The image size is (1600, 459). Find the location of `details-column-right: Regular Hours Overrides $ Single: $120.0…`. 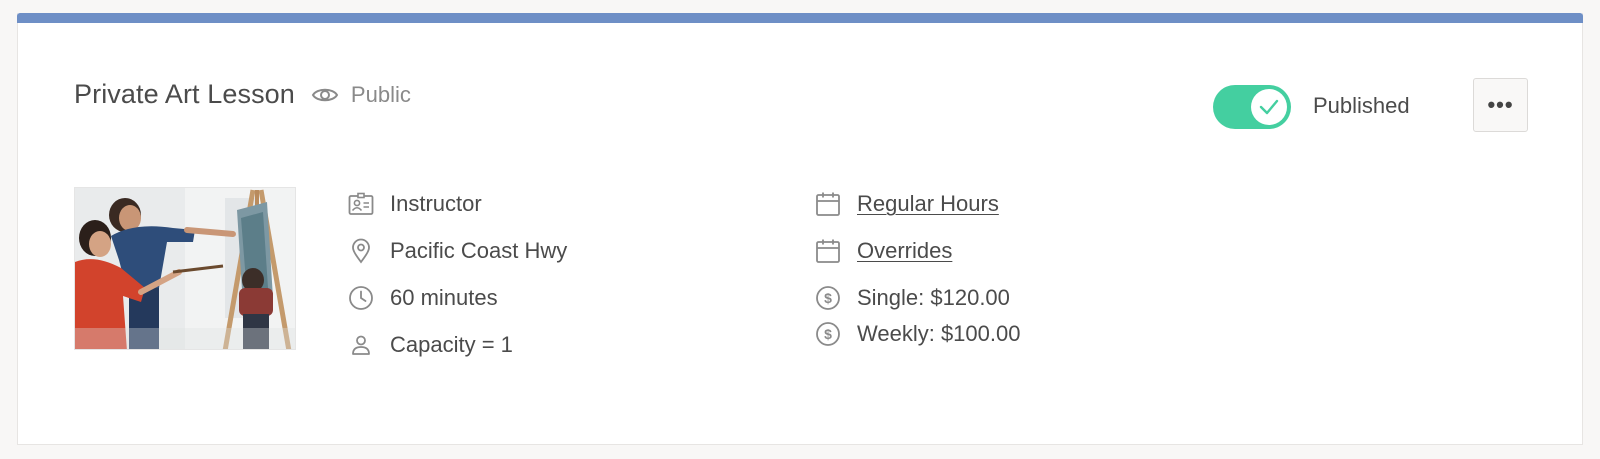

details-column-right: Regular Hours Overrides $ Single: $120.0… is located at coordinates (917, 277).